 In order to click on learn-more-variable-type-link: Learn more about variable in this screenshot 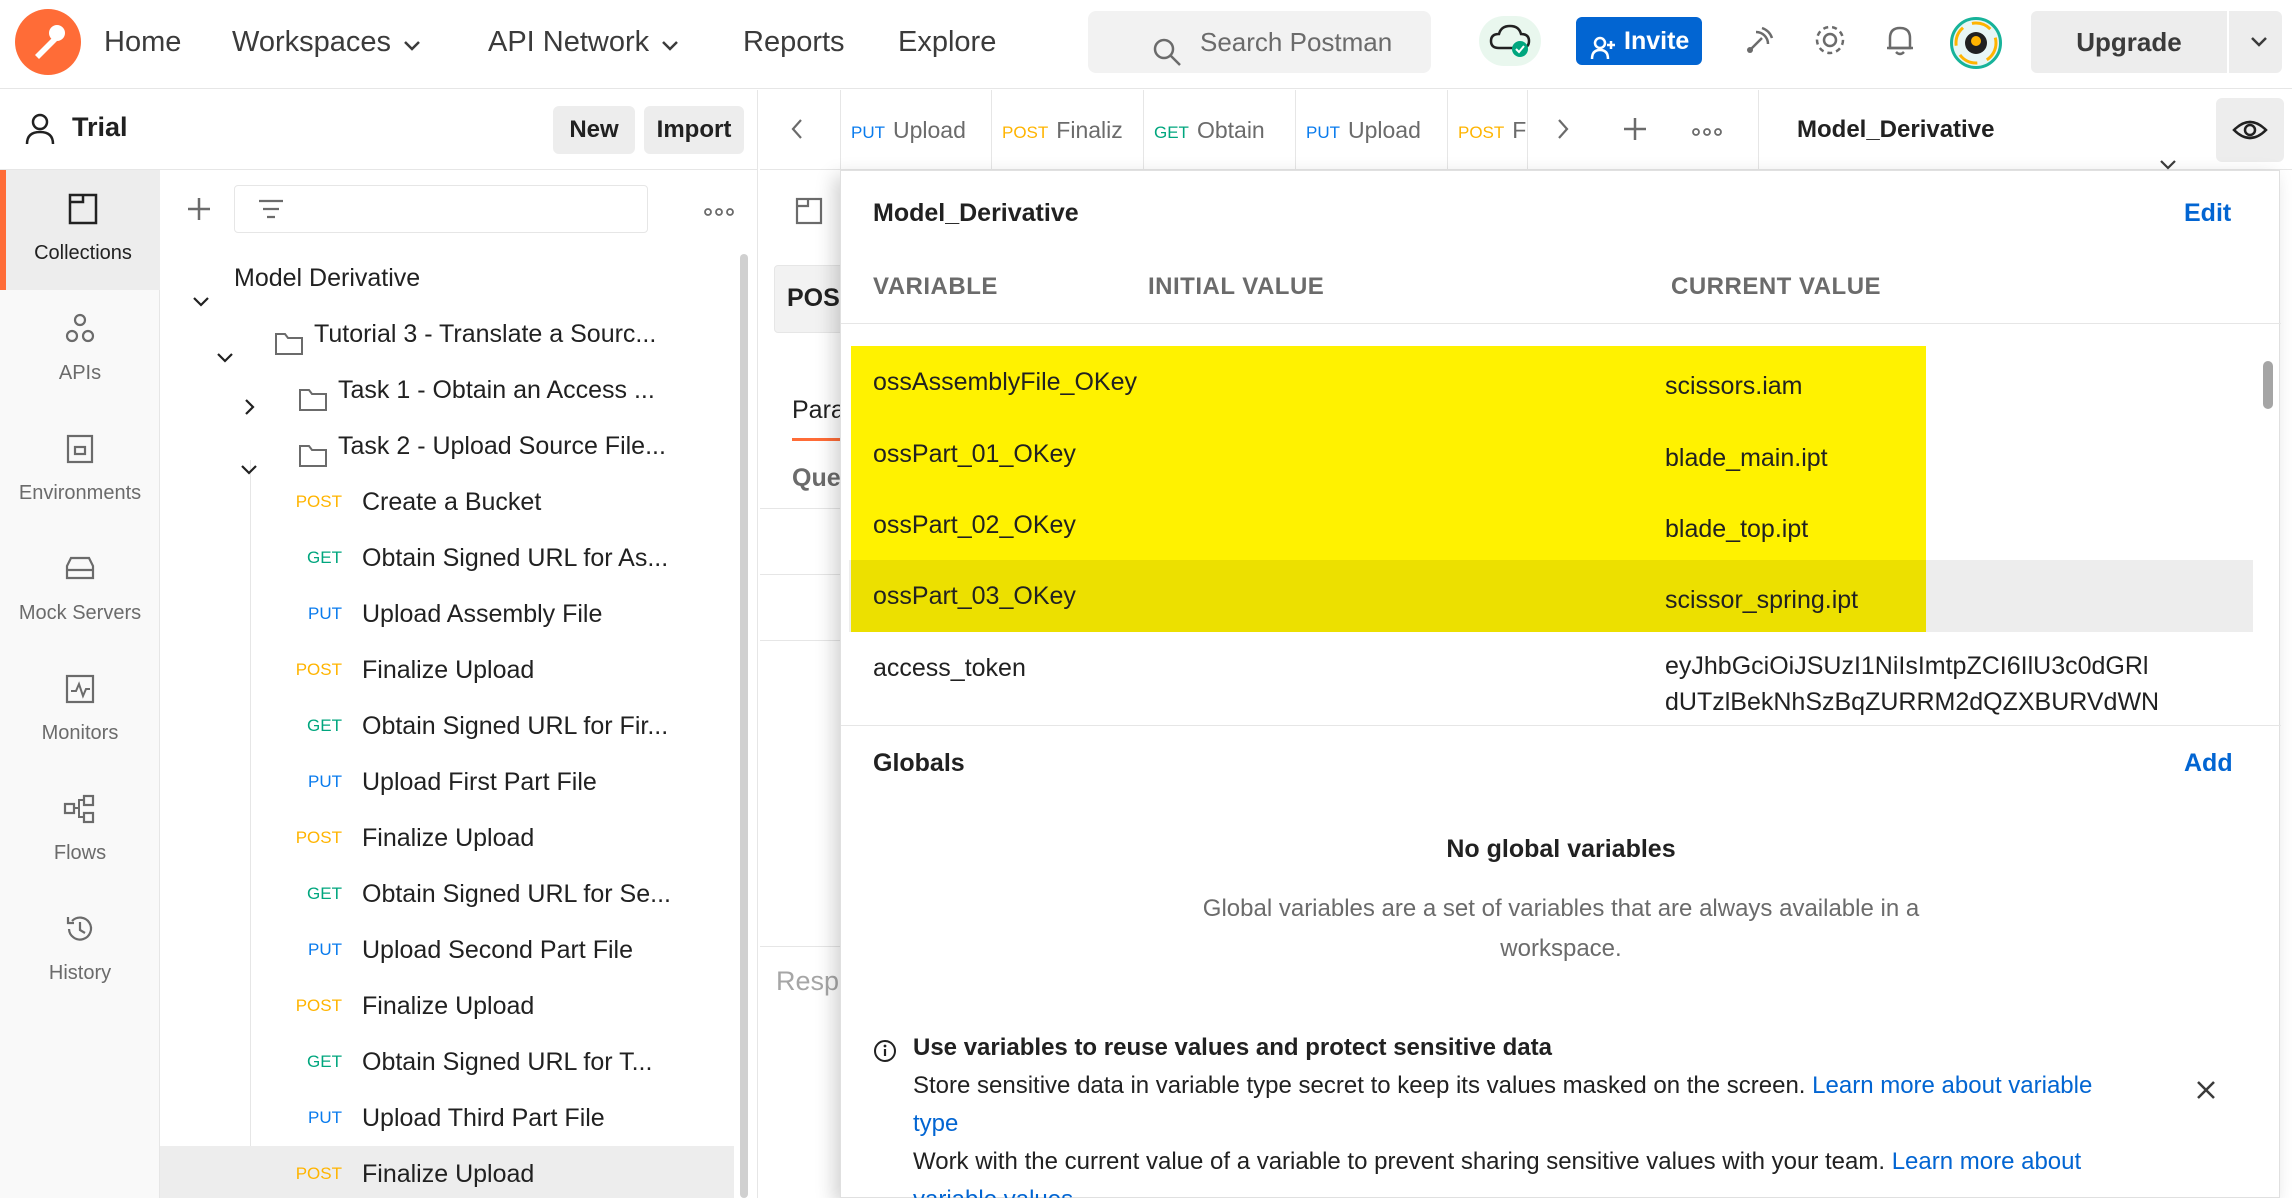, I will do `click(1952, 1085)`.